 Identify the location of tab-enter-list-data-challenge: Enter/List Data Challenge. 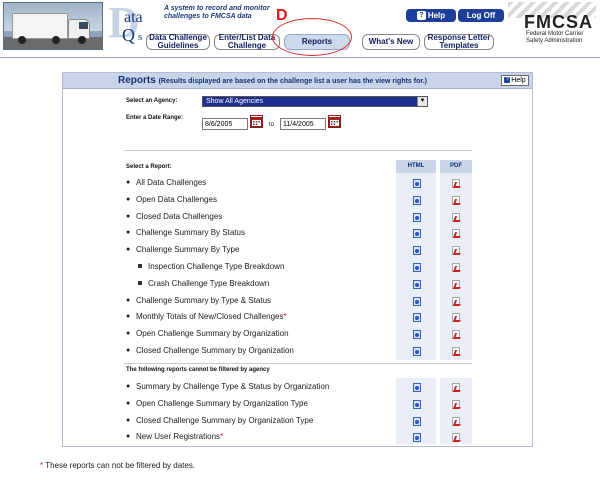
(247, 42).